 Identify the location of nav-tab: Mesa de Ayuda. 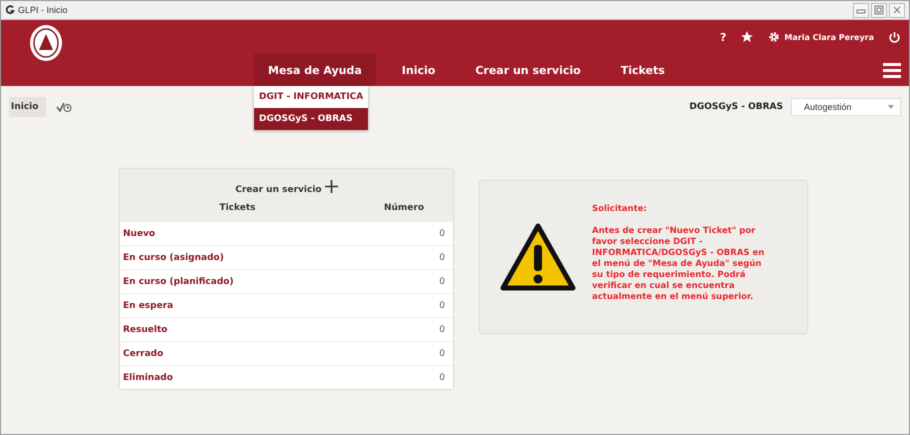
(315, 70).